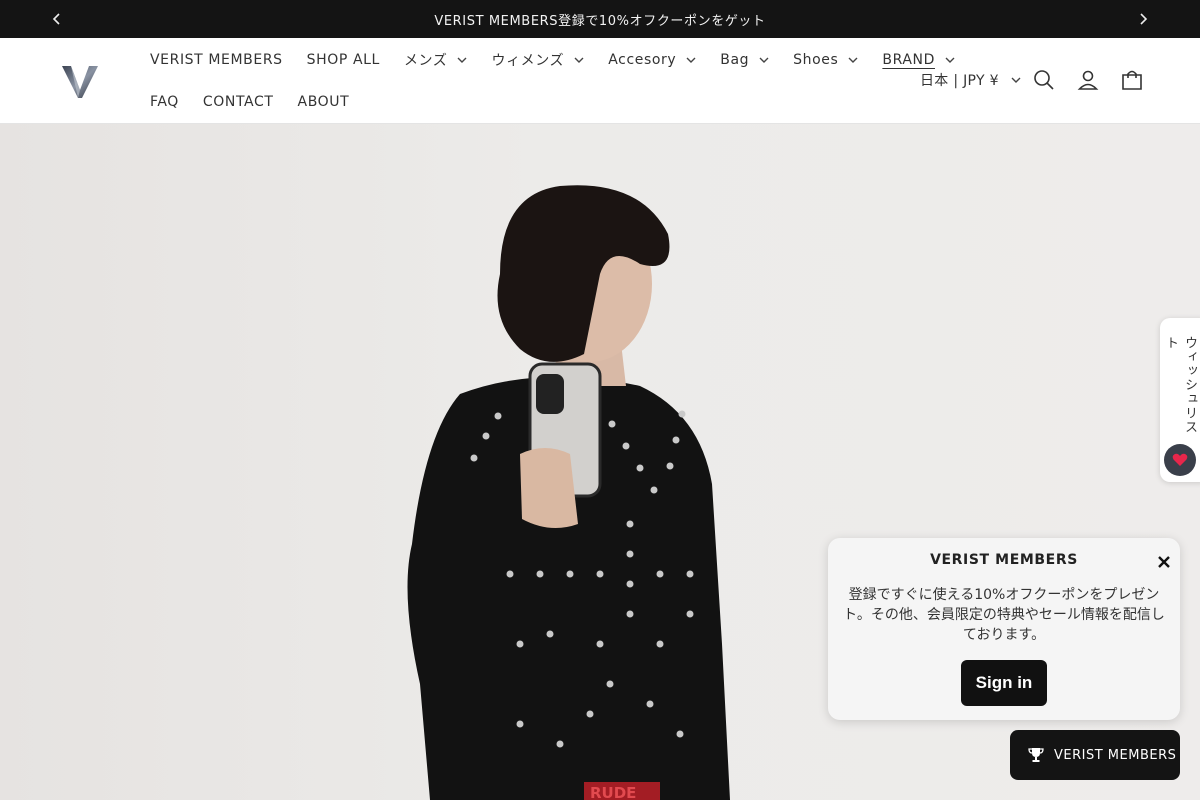  I want to click on account-button, so click(1088, 80).